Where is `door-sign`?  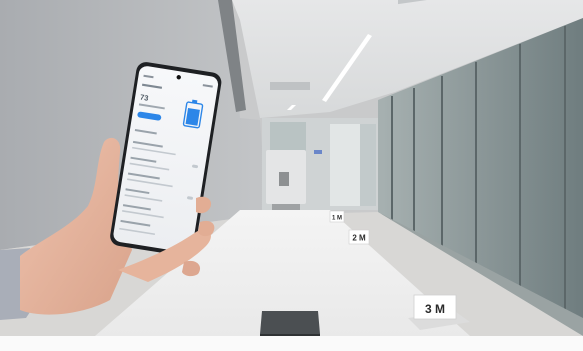
door-sign is located at coordinates (318, 152).